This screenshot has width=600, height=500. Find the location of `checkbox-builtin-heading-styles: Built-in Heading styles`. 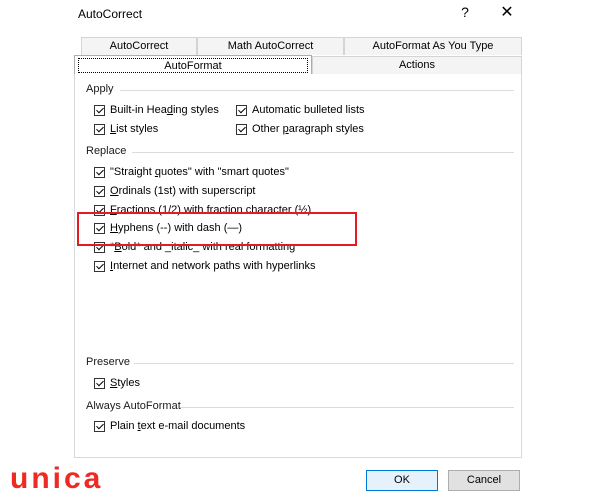

checkbox-builtin-heading-styles: Built-in Heading styles is located at coordinates (156, 110).